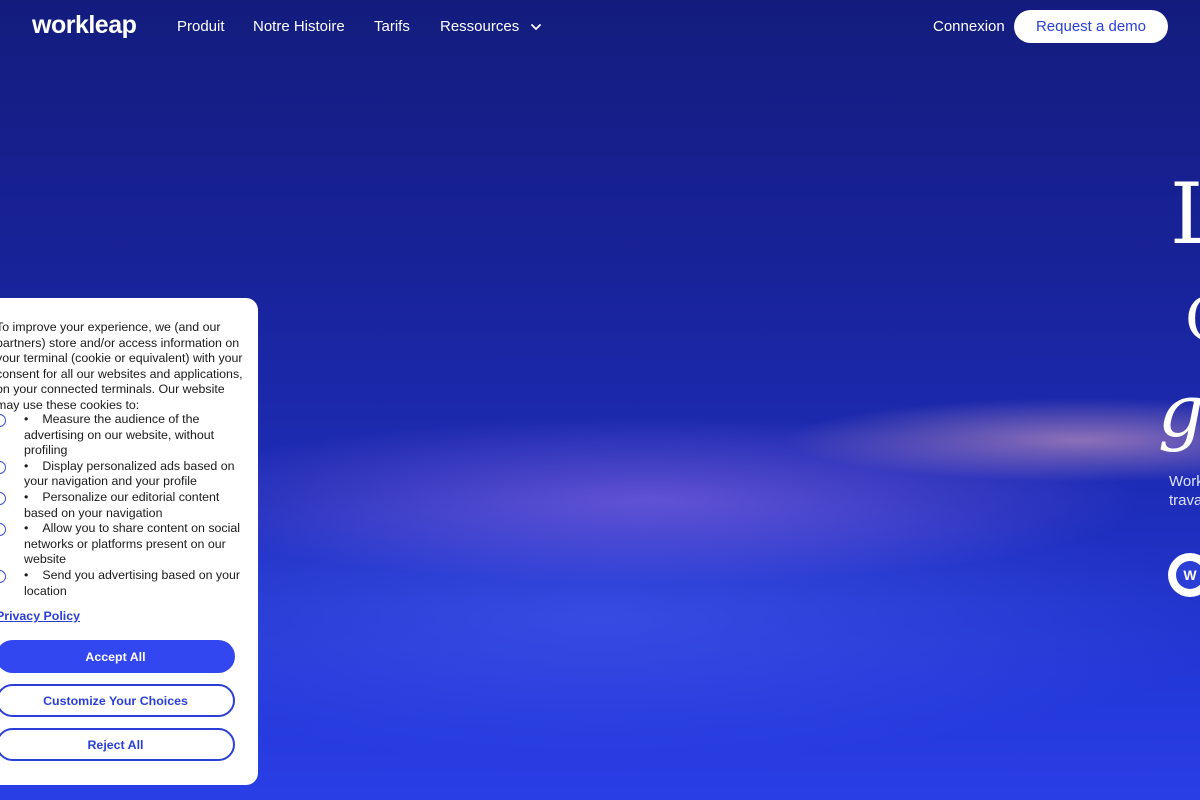 This screenshot has width=1200, height=800. Describe the element at coordinates (1184, 500) in the screenshot. I see `hero-subtitle-line: trava` at that location.